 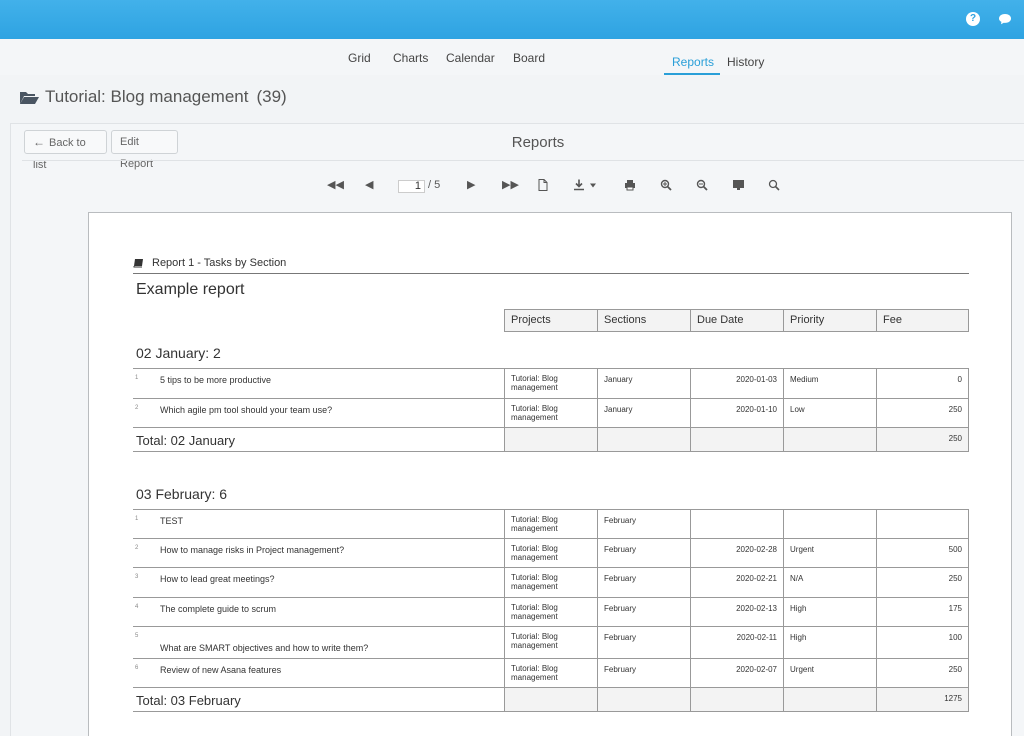 What do you see at coordinates (186, 440) in the screenshot?
I see `total-label: Total: 02 January` at bounding box center [186, 440].